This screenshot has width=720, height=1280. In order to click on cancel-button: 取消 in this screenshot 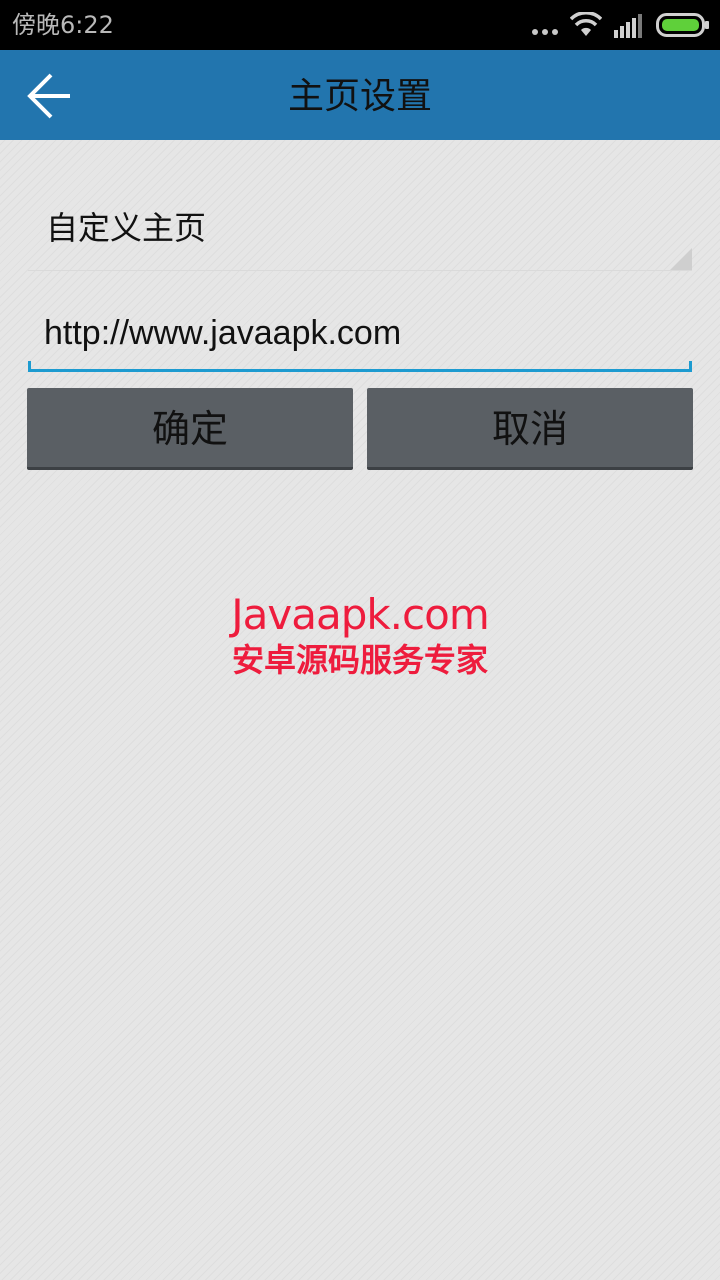, I will do `click(530, 429)`.